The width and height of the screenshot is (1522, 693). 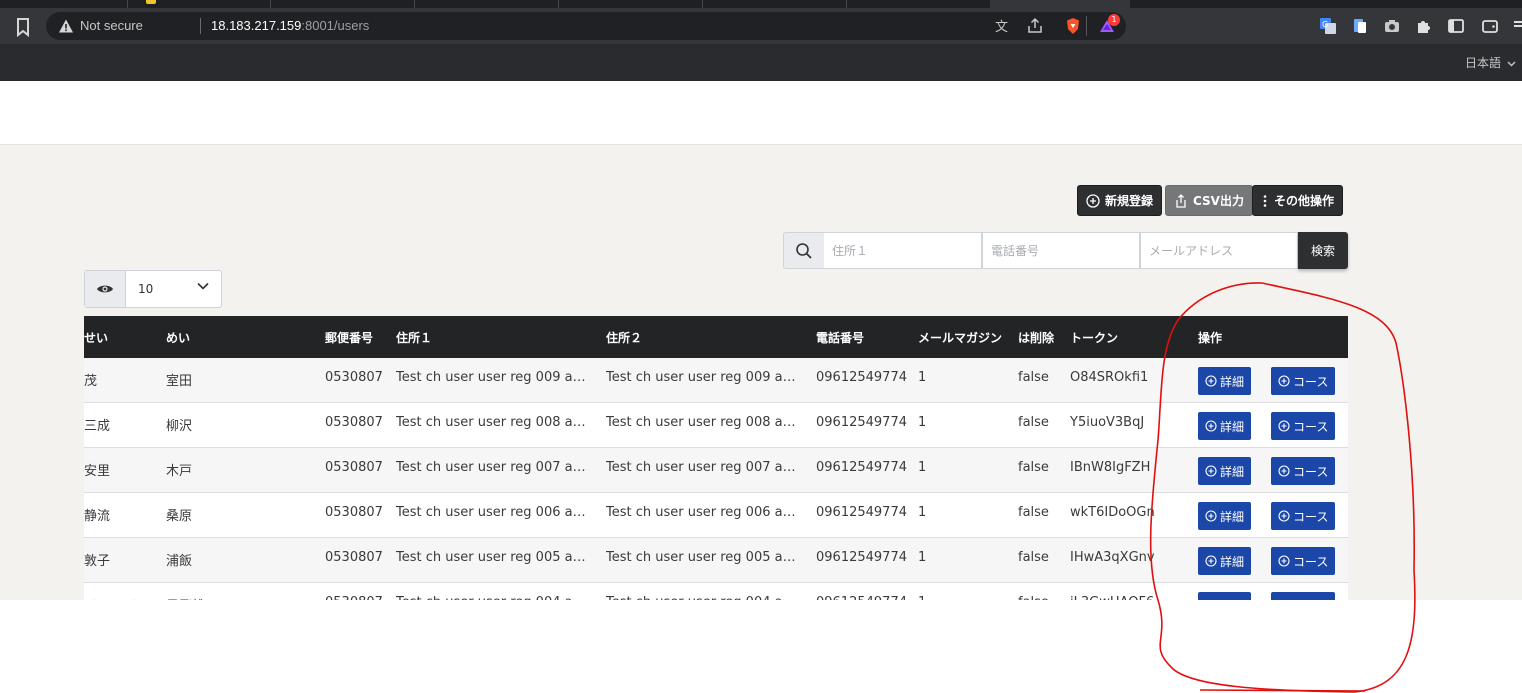 I want to click on new-user-label: 新規登録, so click(x=1129, y=201).